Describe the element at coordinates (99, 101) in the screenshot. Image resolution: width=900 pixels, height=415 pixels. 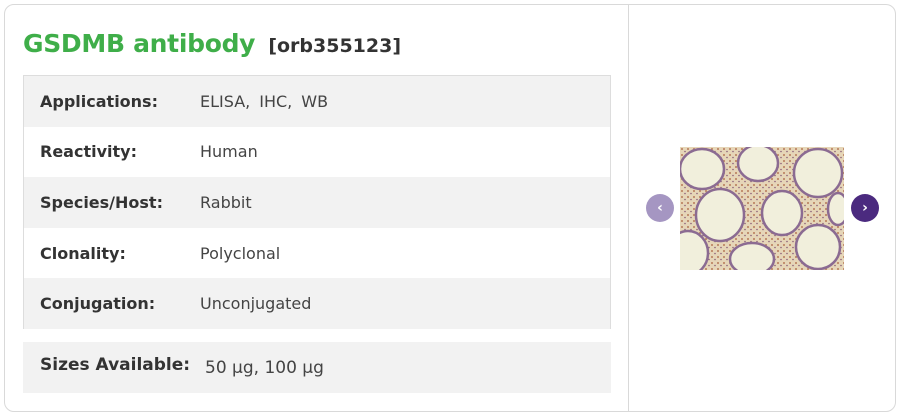
I see `spec-label: Applications:` at that location.